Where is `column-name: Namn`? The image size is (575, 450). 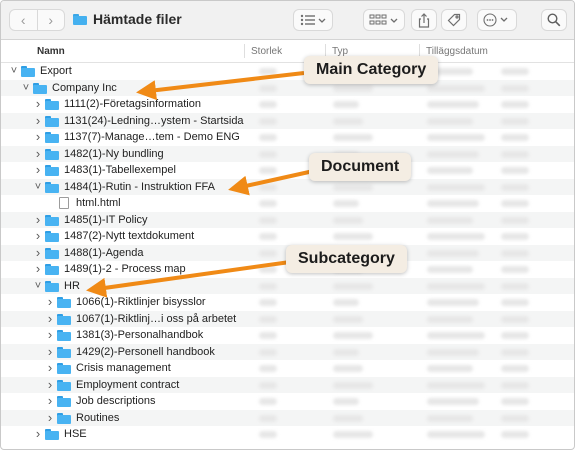
column-name: Namn is located at coordinates (51, 51).